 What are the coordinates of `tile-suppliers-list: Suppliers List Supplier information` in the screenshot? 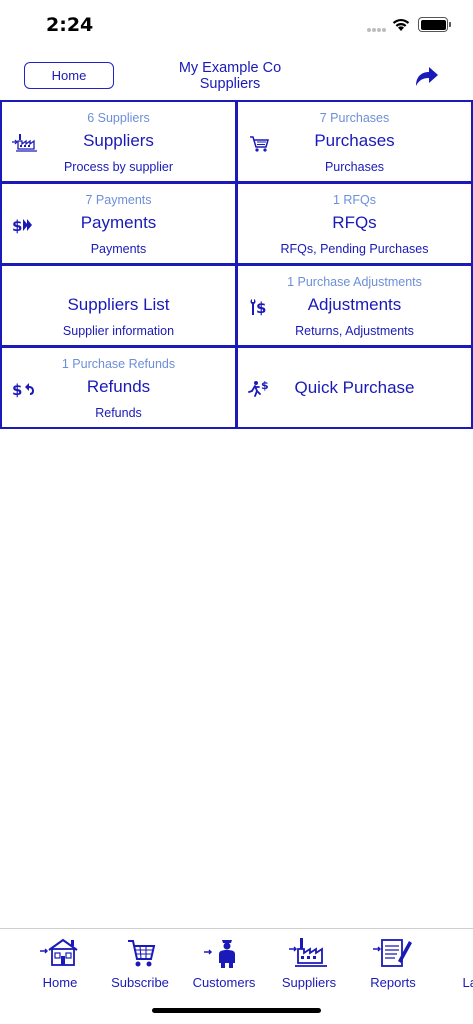 It's located at (118, 305).